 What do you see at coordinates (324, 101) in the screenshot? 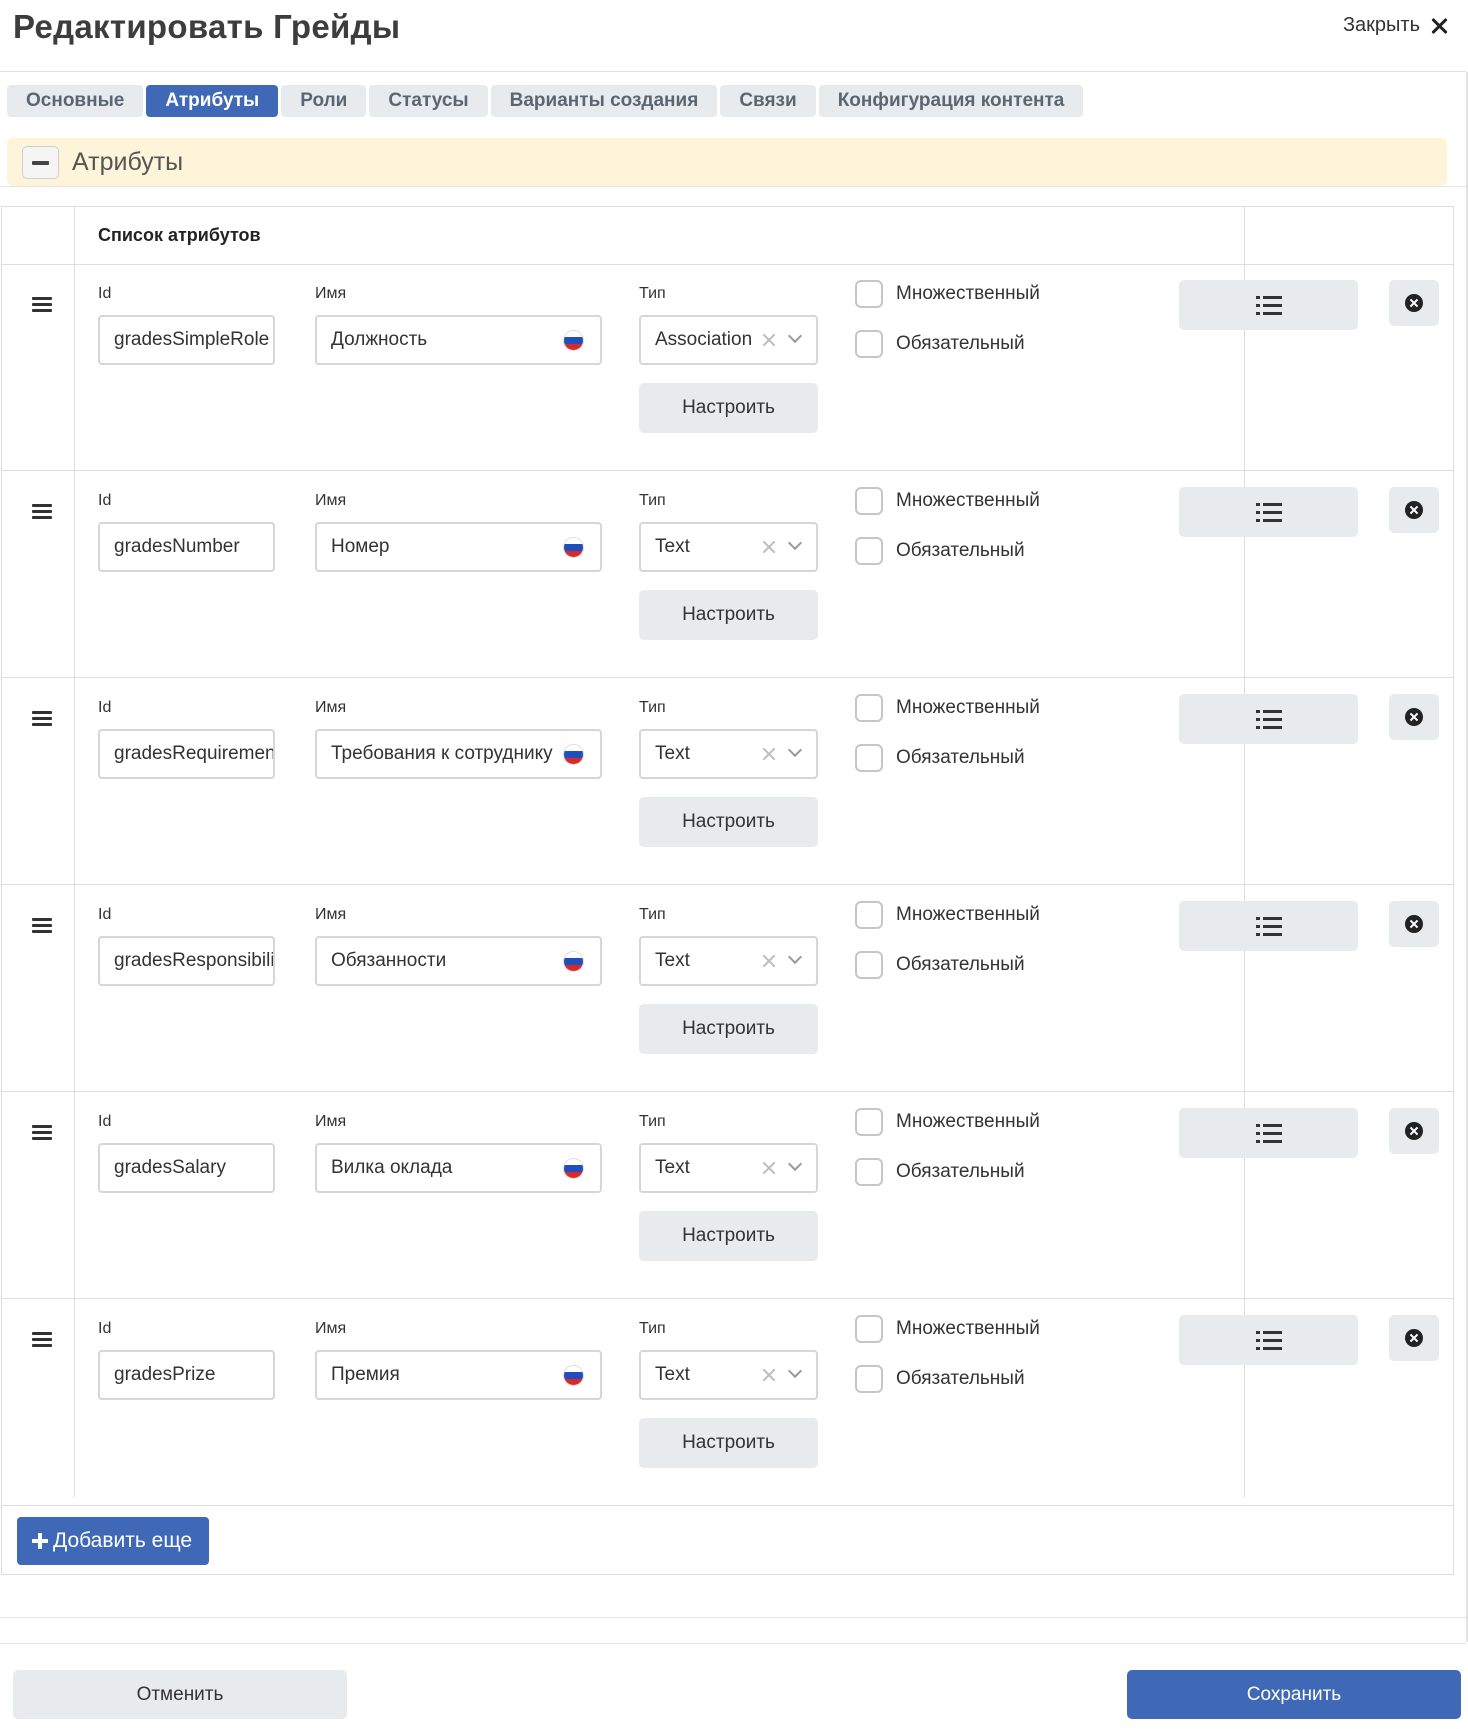
I see `tab-roles: Роли` at bounding box center [324, 101].